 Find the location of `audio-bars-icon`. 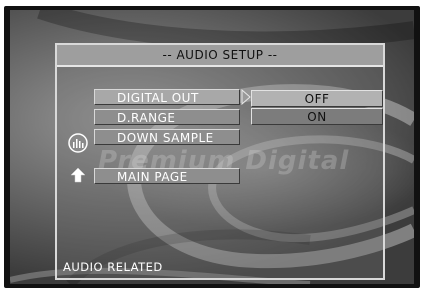

audio-bars-icon is located at coordinates (78, 143).